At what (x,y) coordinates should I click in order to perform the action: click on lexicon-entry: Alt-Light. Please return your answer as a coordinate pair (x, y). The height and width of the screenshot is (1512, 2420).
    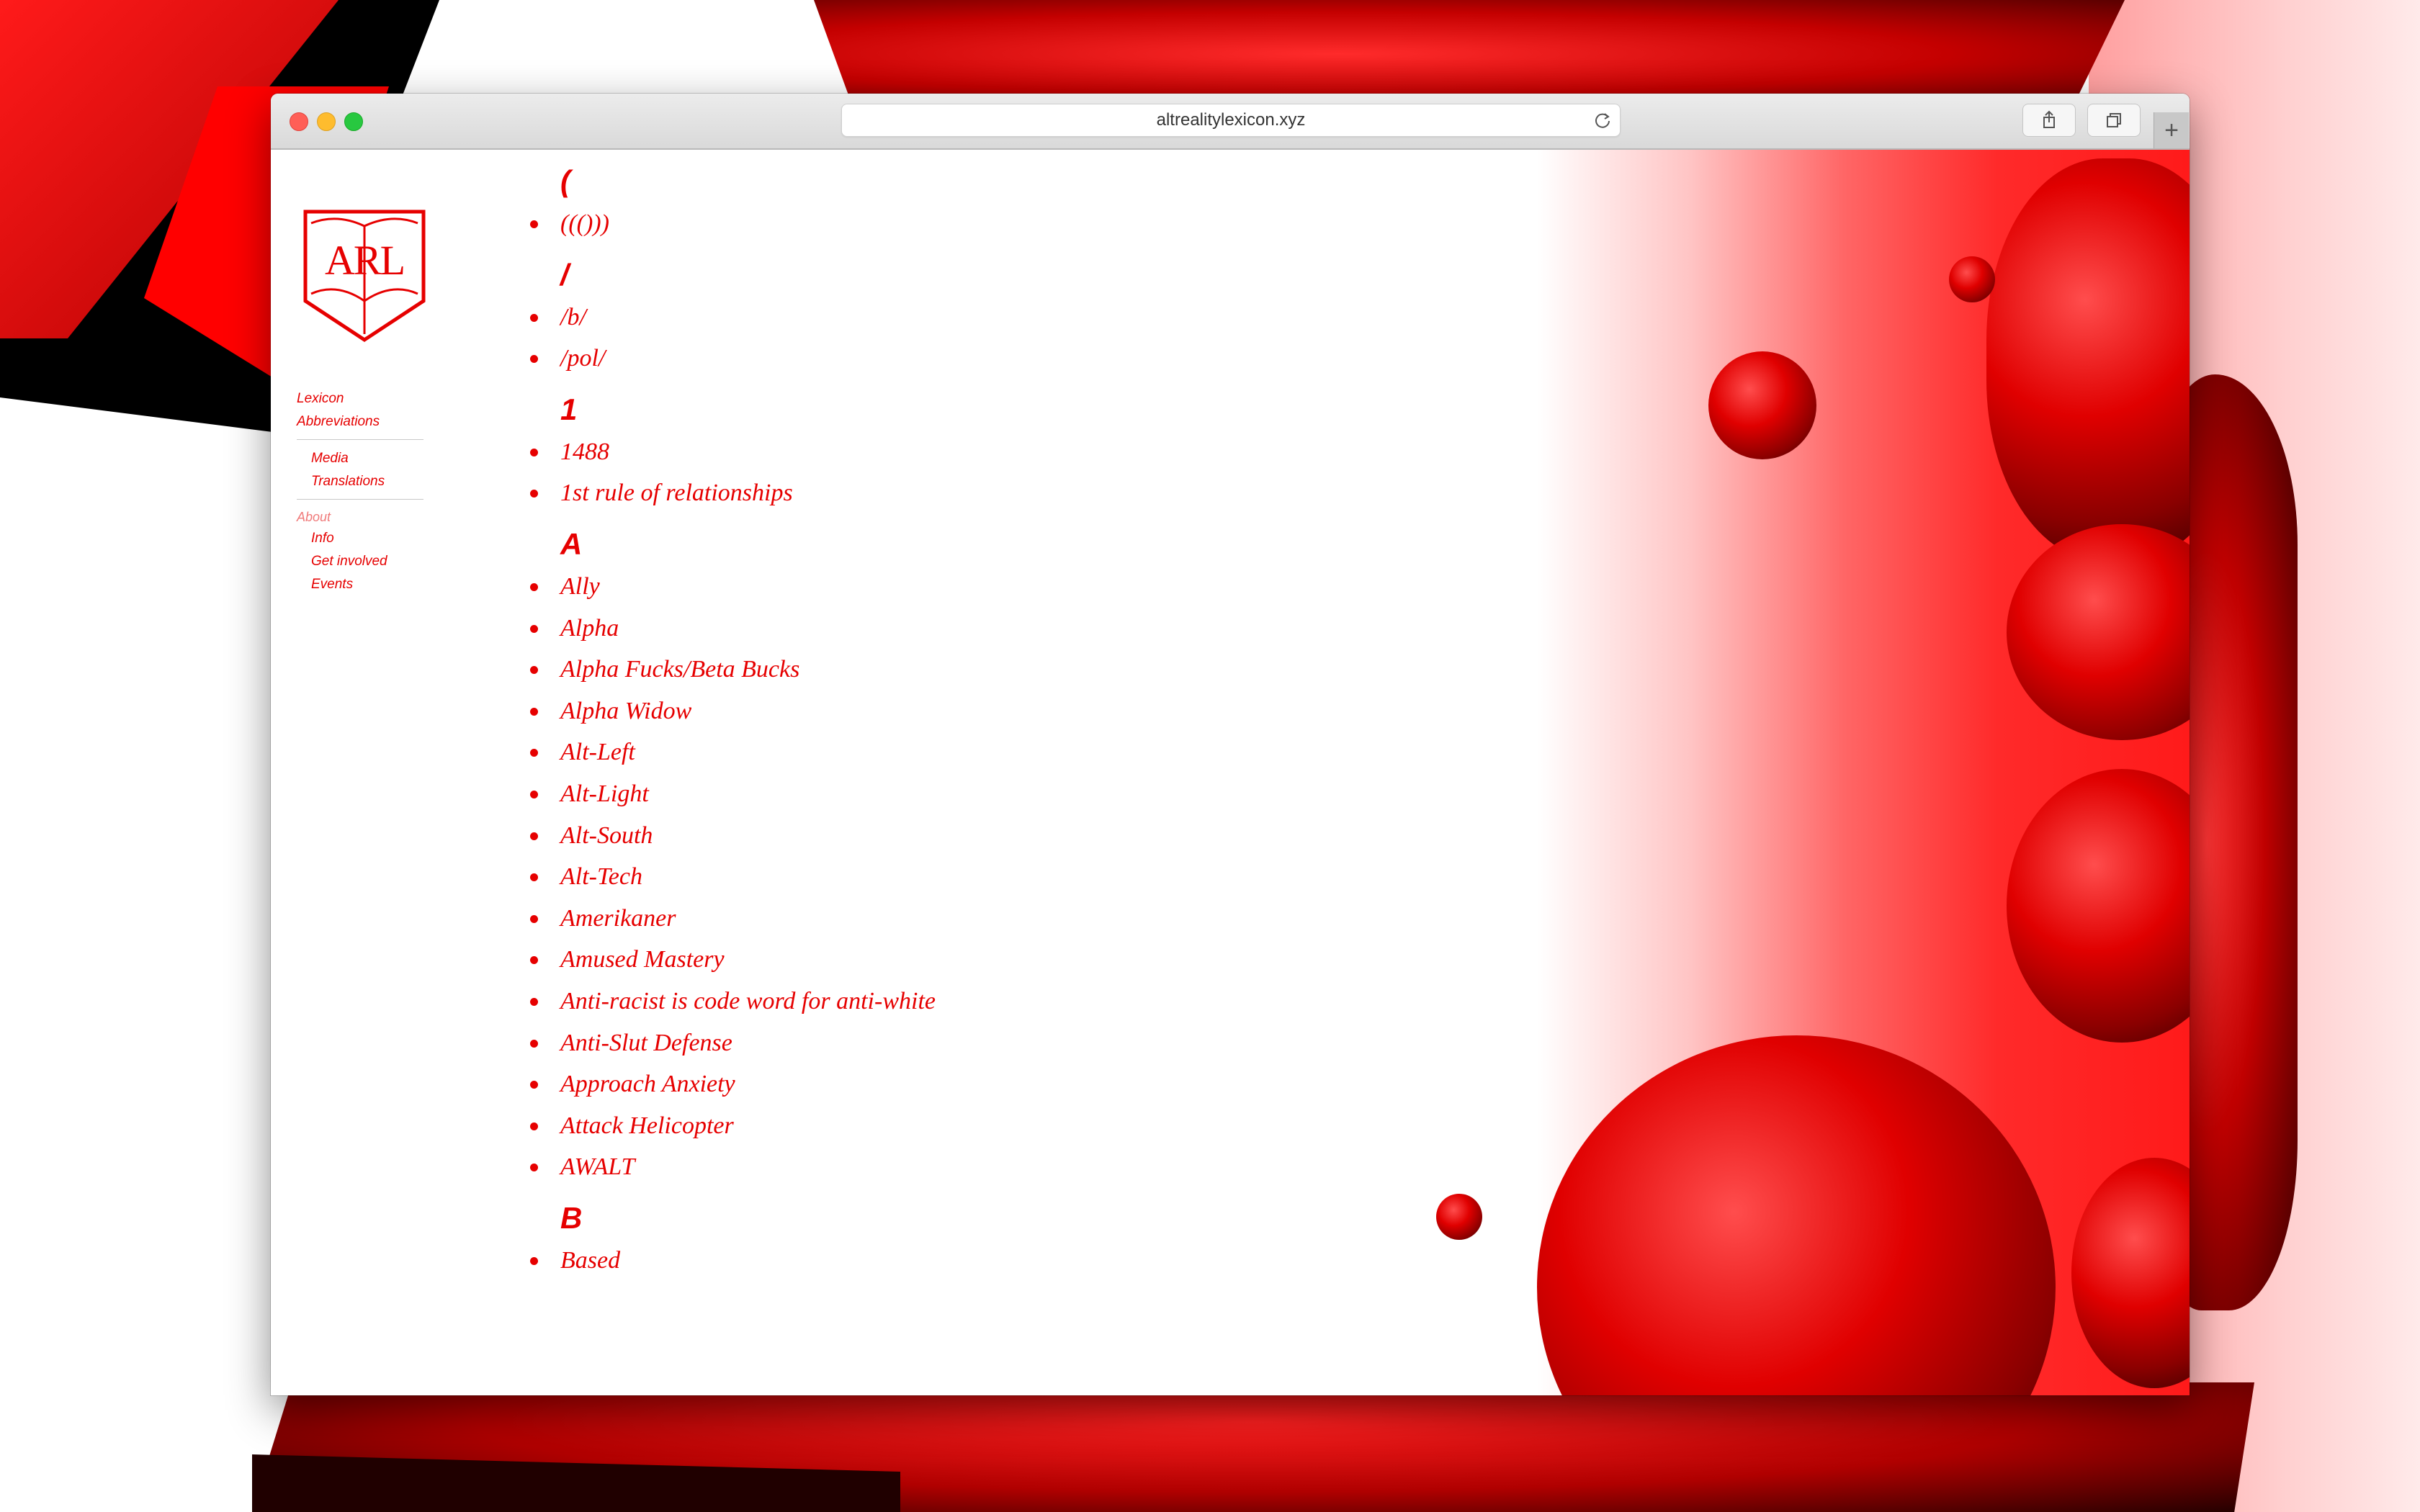
    Looking at the image, I should click on (962, 794).